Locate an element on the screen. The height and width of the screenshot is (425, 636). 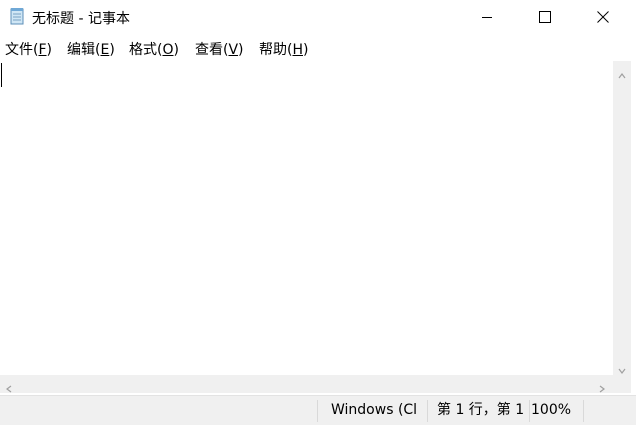
maximize-icon is located at coordinates (545, 17).